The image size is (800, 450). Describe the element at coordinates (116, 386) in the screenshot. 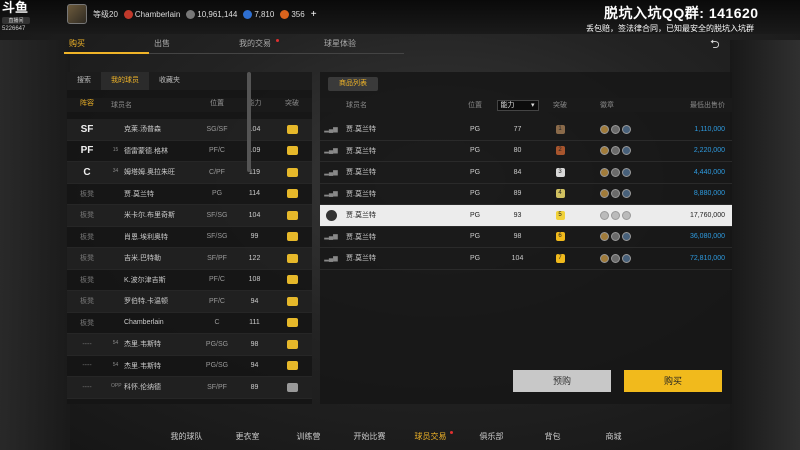

I see `player-number: OPP` at that location.